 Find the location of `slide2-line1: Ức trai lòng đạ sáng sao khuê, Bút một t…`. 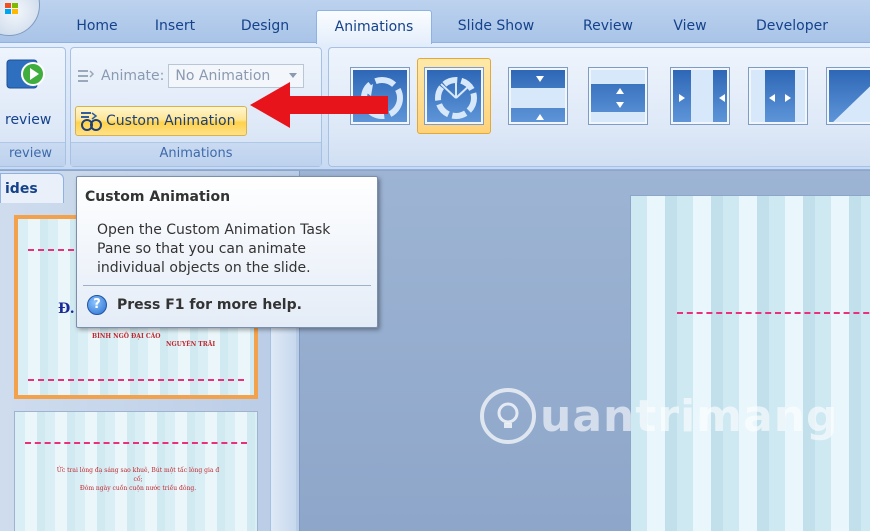

slide2-line1: Ức trai lòng đạ sáng sao khuê, Bút một t… is located at coordinates (138, 470).